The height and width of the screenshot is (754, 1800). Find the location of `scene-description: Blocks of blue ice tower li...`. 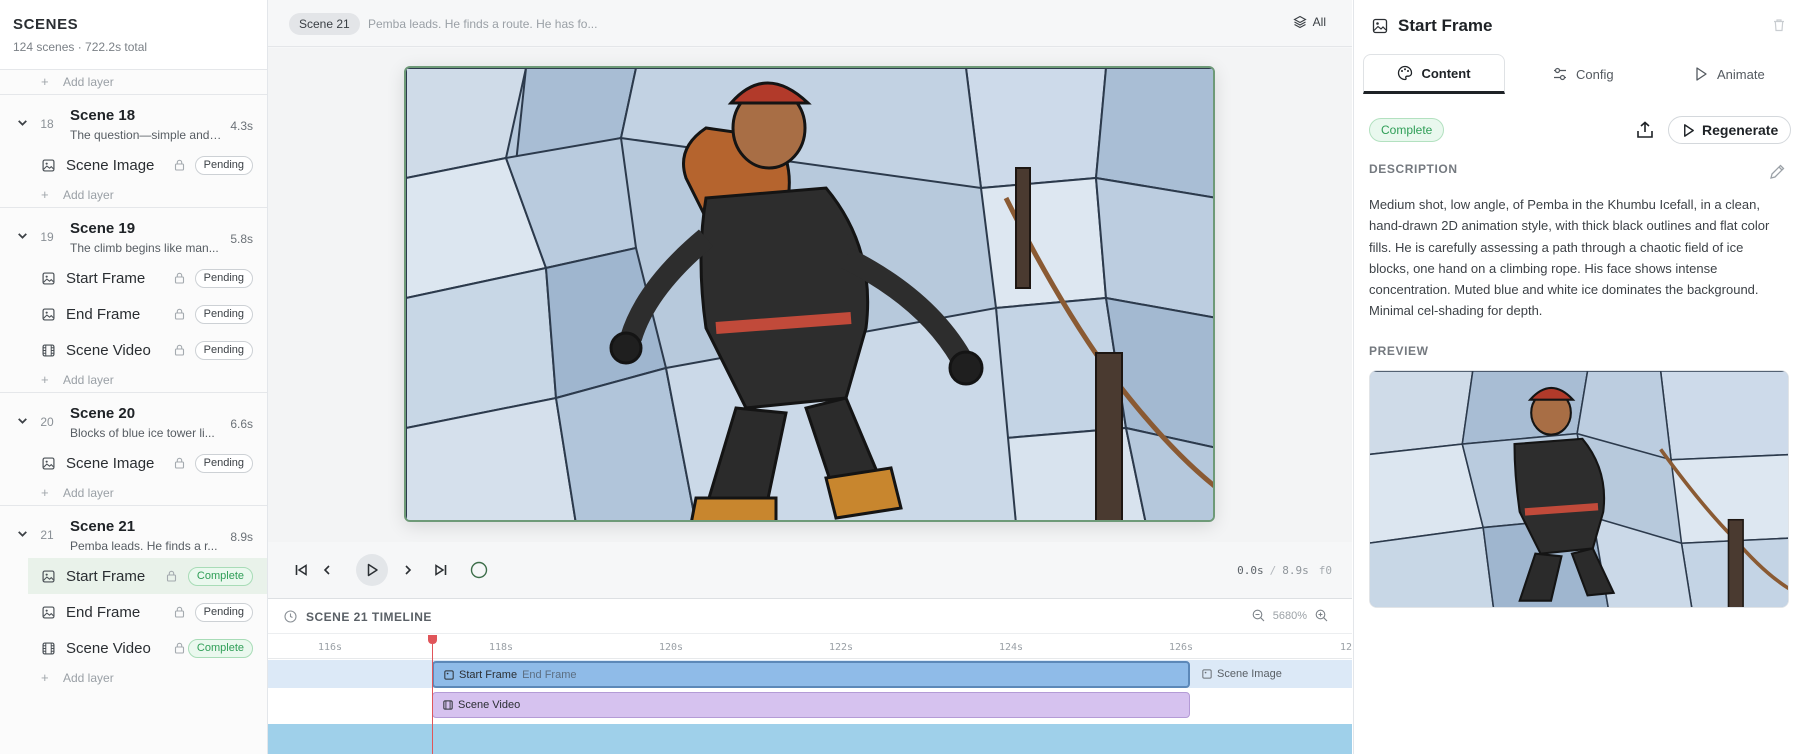

scene-description: Blocks of blue ice tower li... is located at coordinates (142, 433).